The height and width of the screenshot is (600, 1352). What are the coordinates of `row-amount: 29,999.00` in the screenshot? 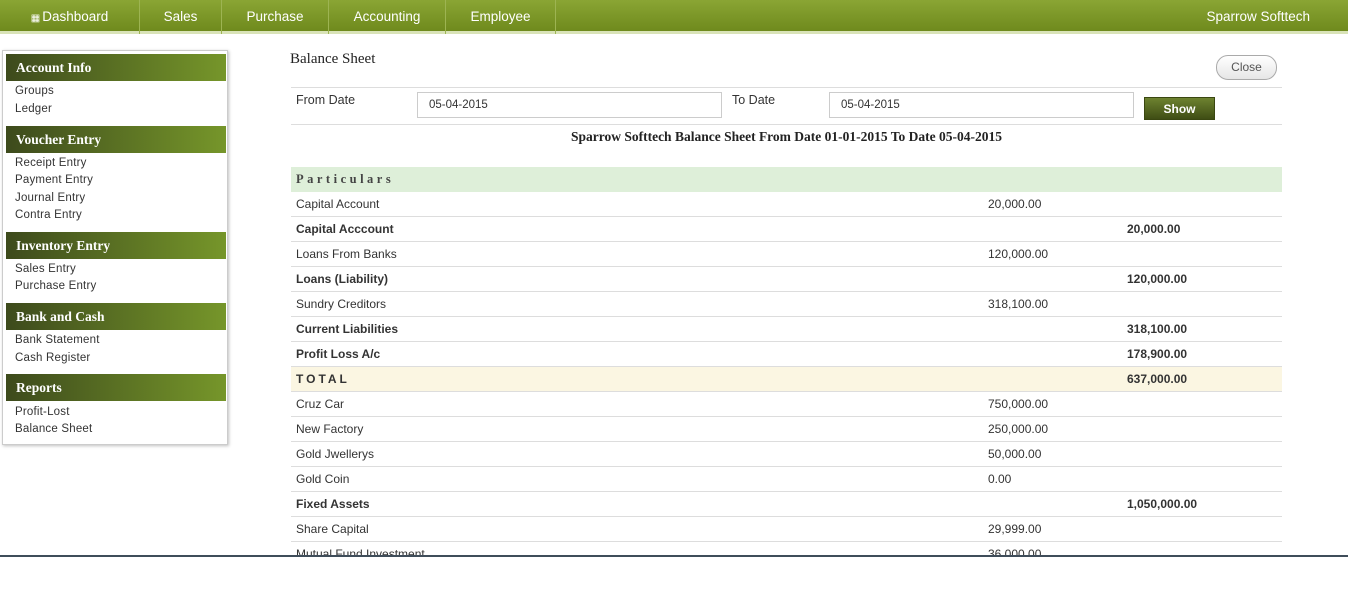 It's located at (1015, 529).